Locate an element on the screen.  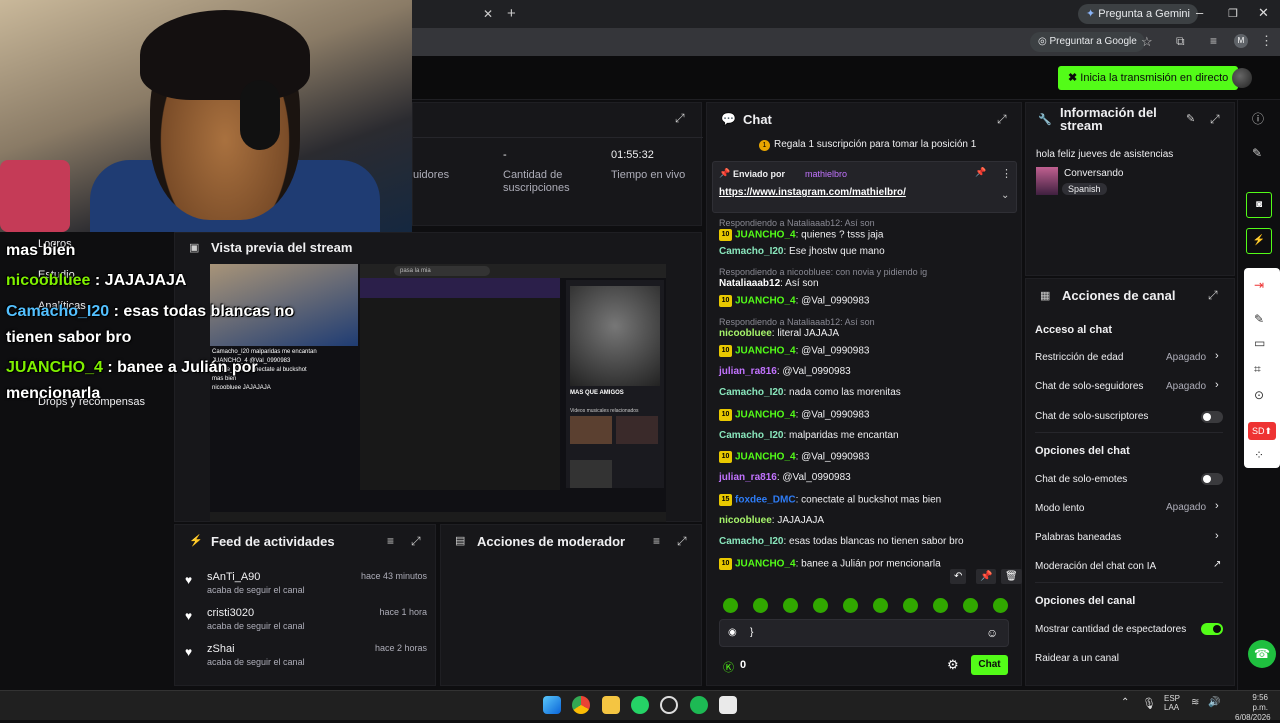
chat-username: Nataliaaab12 is located at coordinates (749, 283).